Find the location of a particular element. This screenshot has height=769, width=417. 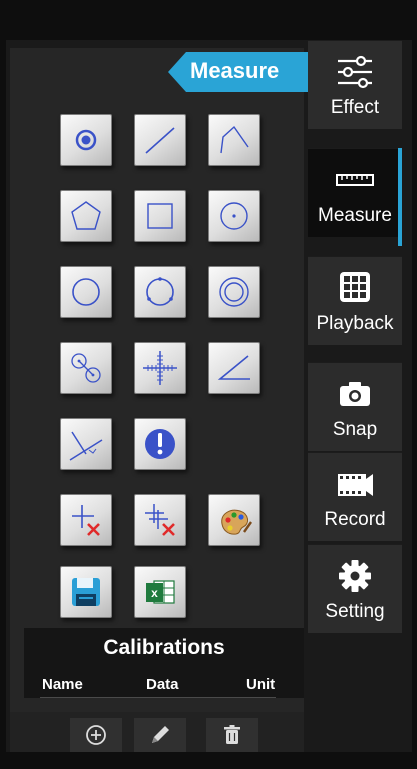

delete-mark-tool-button is located at coordinates (86, 520).